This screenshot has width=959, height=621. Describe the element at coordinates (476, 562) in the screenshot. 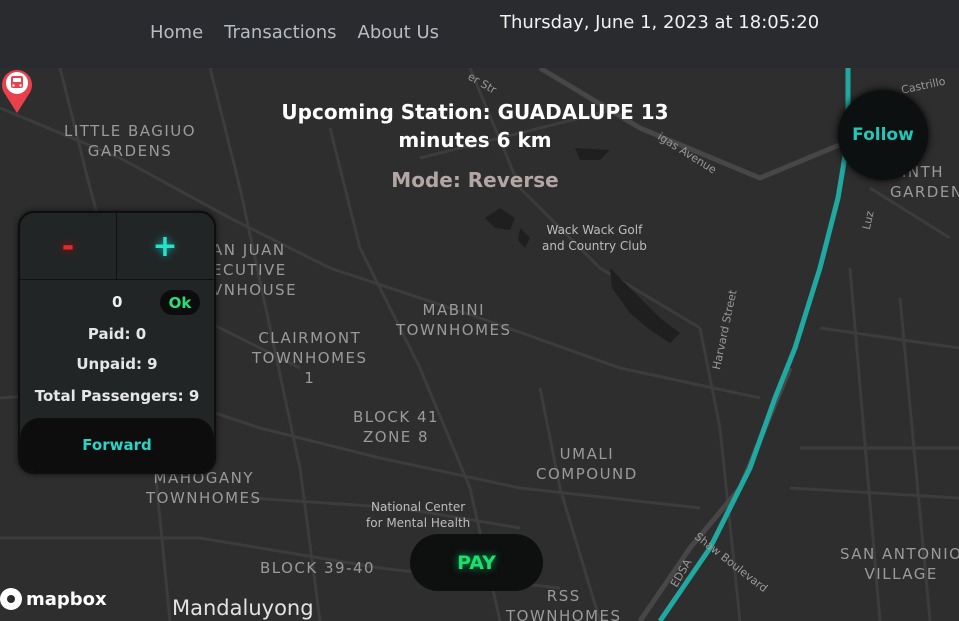

I see `pay-button: PAY` at that location.